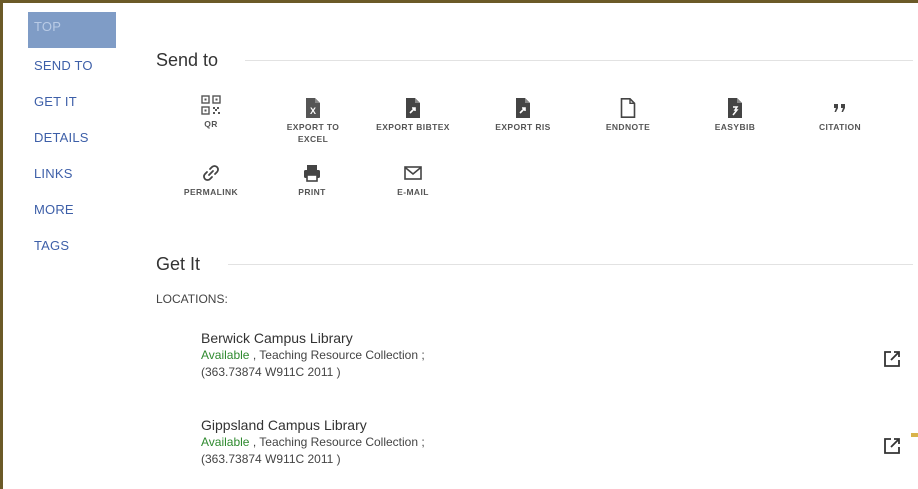 The width and height of the screenshot is (918, 489). Describe the element at coordinates (72, 174) in the screenshot. I see `nav-item-links: LINKS` at that location.